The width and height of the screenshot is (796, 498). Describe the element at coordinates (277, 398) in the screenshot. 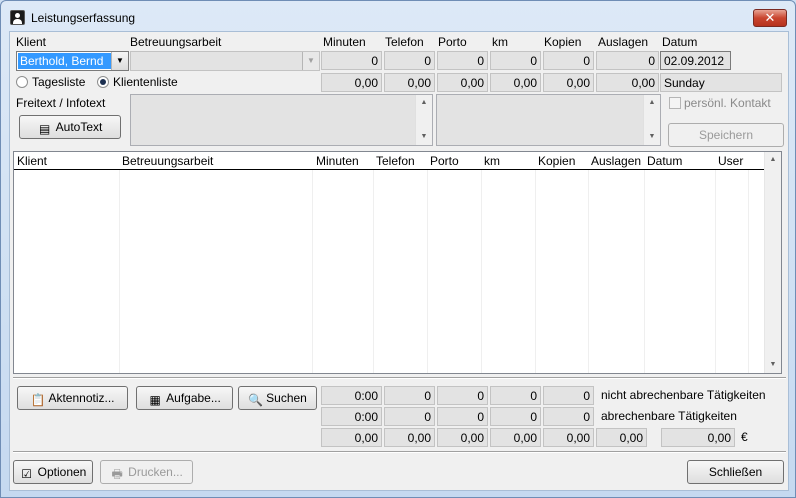

I see `suchen-button: 🔍 Suchen` at that location.